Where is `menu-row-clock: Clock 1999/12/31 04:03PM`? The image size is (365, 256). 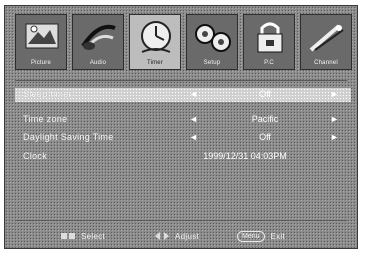
menu-row-clock: Clock 1999/12/31 04:03PM is located at coordinates (183, 157).